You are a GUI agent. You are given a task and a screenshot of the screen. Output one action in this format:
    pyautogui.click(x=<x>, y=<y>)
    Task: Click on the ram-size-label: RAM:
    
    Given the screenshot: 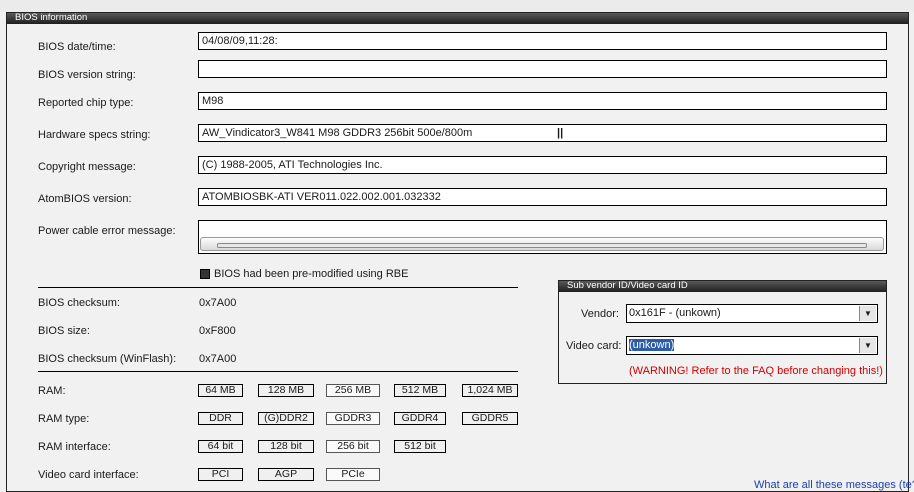 What is the action you would take?
    pyautogui.click(x=52, y=391)
    